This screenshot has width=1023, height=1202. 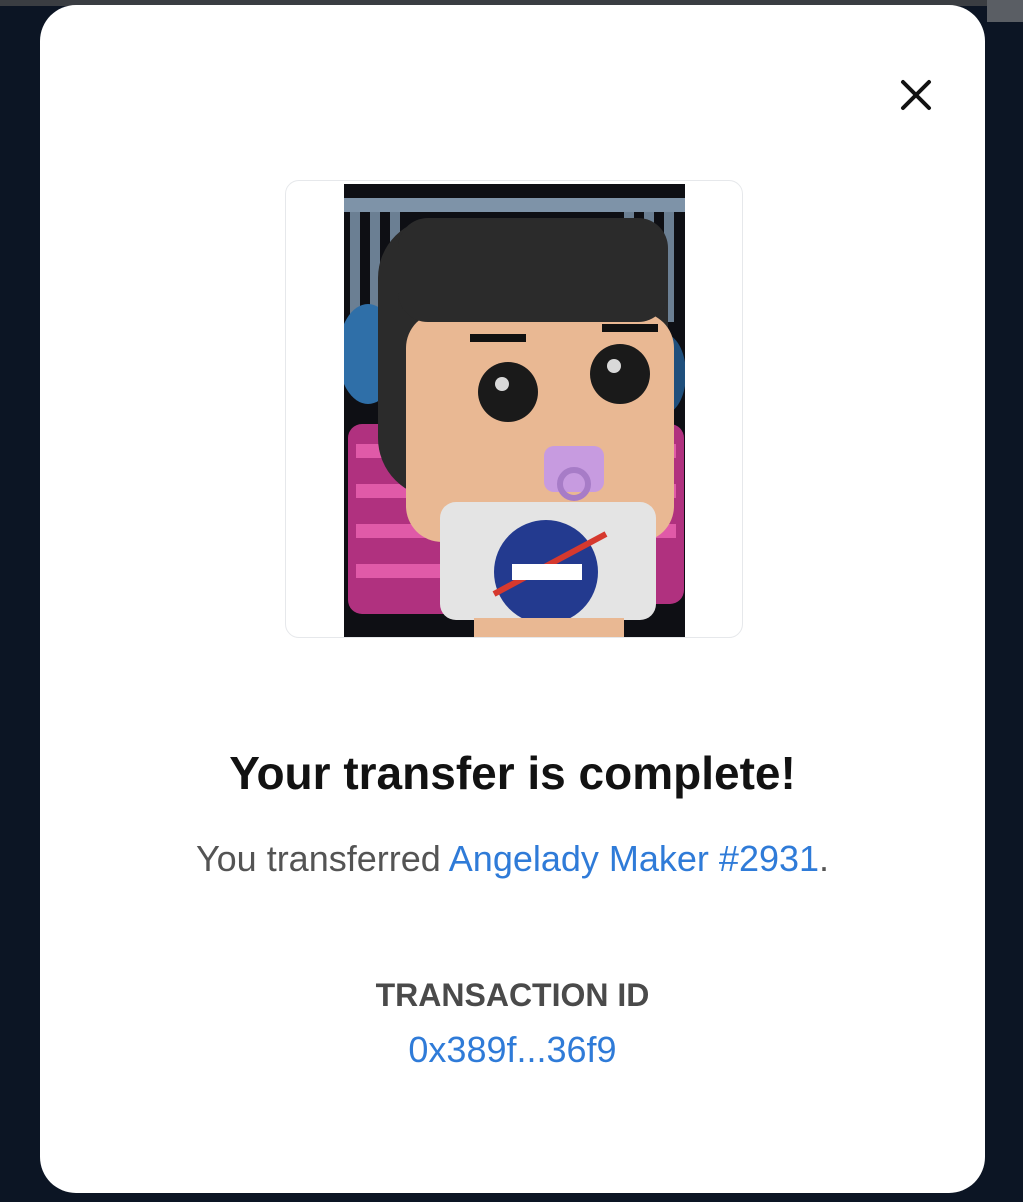 What do you see at coordinates (512, 1050) in the screenshot?
I see `transaction-id-link: 0x389f...36f9` at bounding box center [512, 1050].